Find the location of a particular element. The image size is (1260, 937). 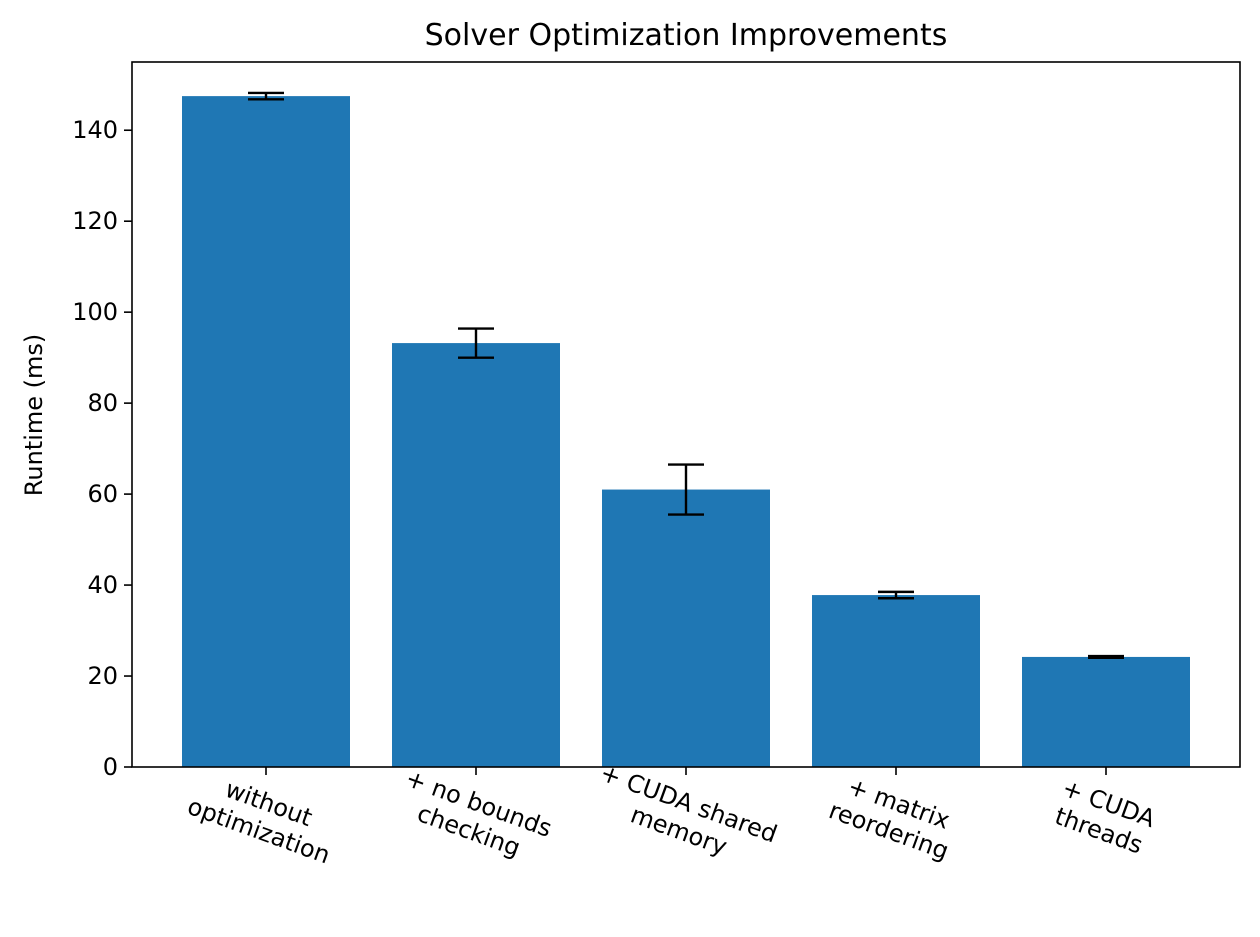

y-tick-label: 100 is located at coordinates (95, 312).